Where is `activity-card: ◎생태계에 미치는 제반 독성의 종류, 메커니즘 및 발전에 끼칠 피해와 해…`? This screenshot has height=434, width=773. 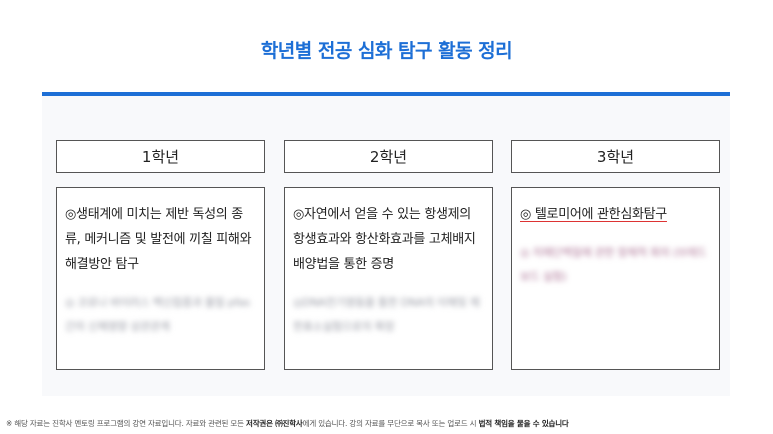 activity-card: ◎생태계에 미치는 제반 독성의 종류, 메커니즘 및 발전에 끼칠 피해와 해… is located at coordinates (160, 278).